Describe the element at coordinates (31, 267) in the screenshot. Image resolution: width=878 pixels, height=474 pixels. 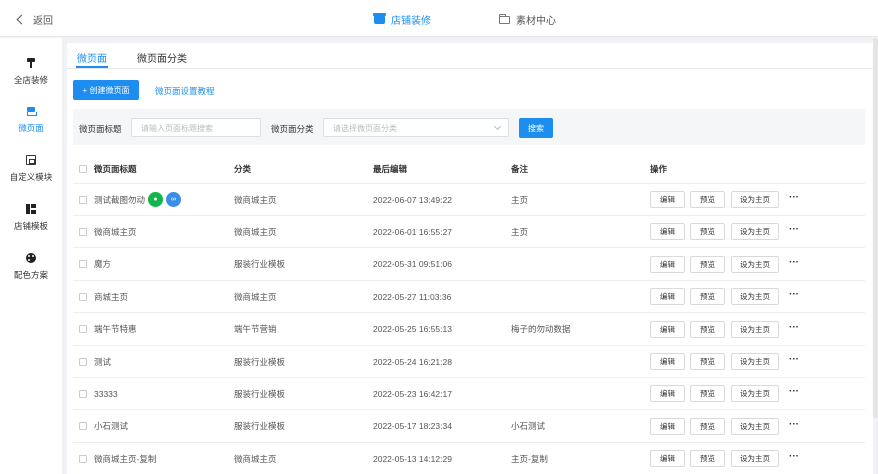
I see `sidebar-item-color-scheme: 配色方案` at that location.